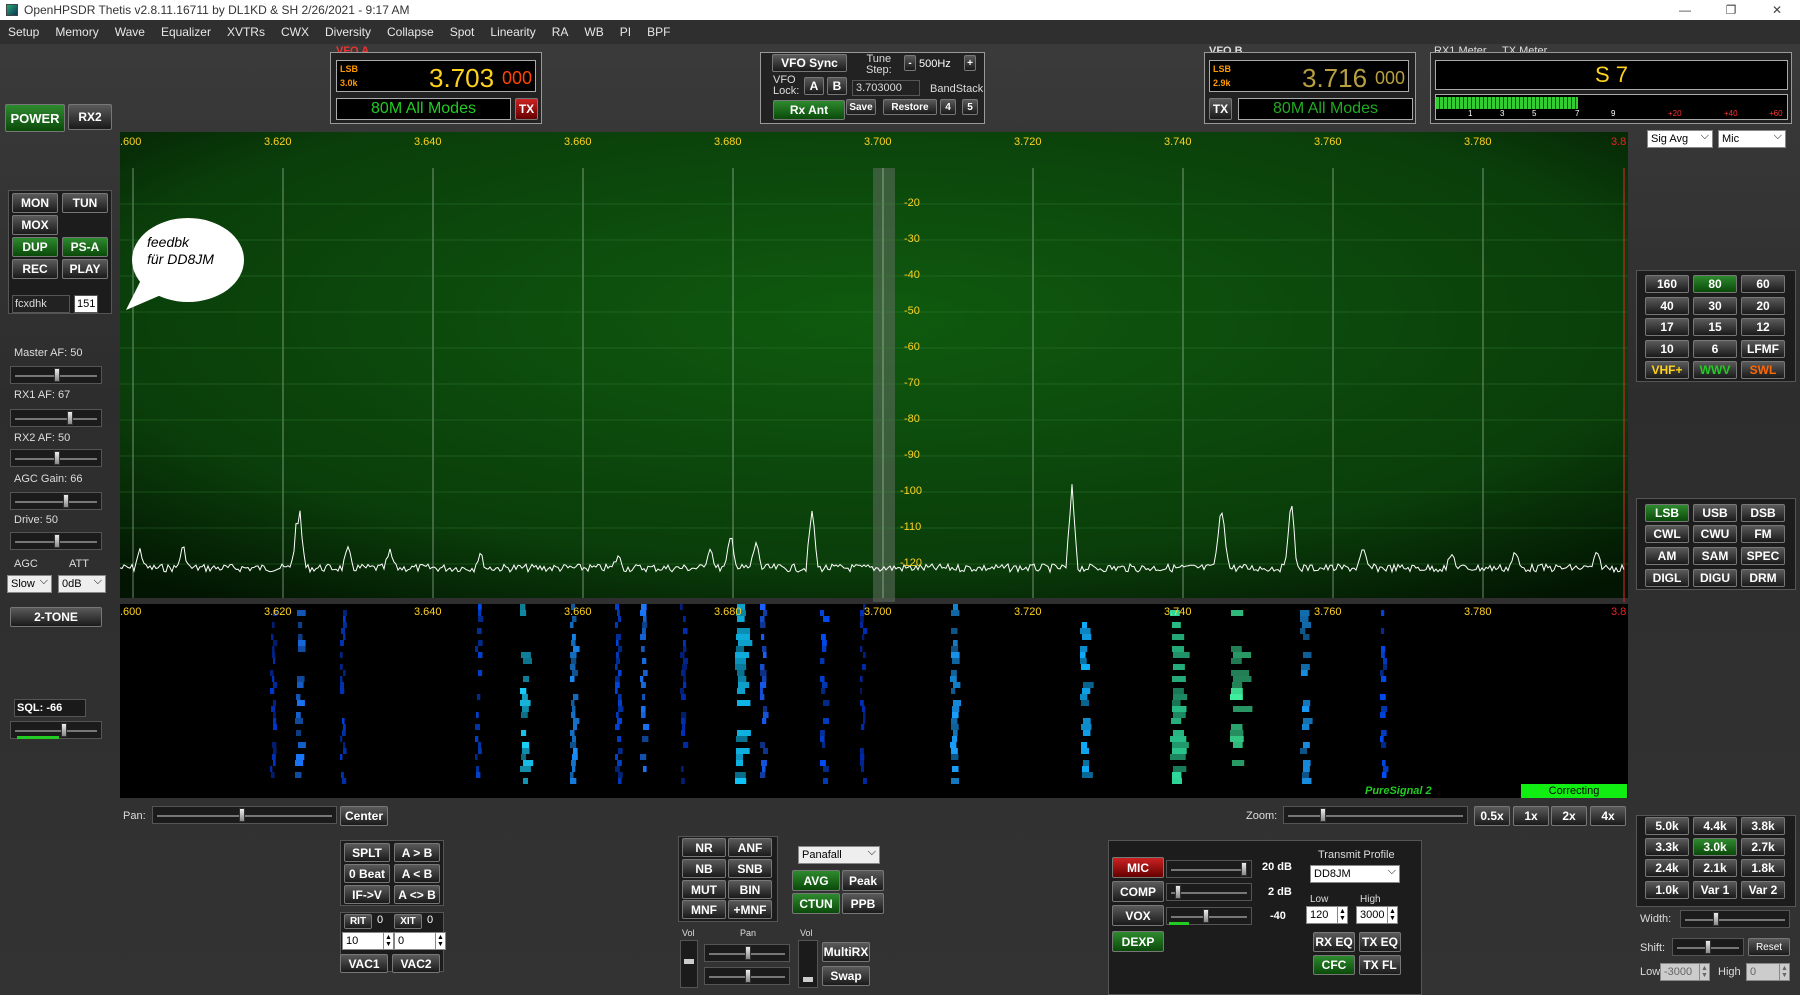 Image resolution: width=1800 pixels, height=995 pixels. I want to click on filter-5.0k-button: 5.0k, so click(1667, 826).